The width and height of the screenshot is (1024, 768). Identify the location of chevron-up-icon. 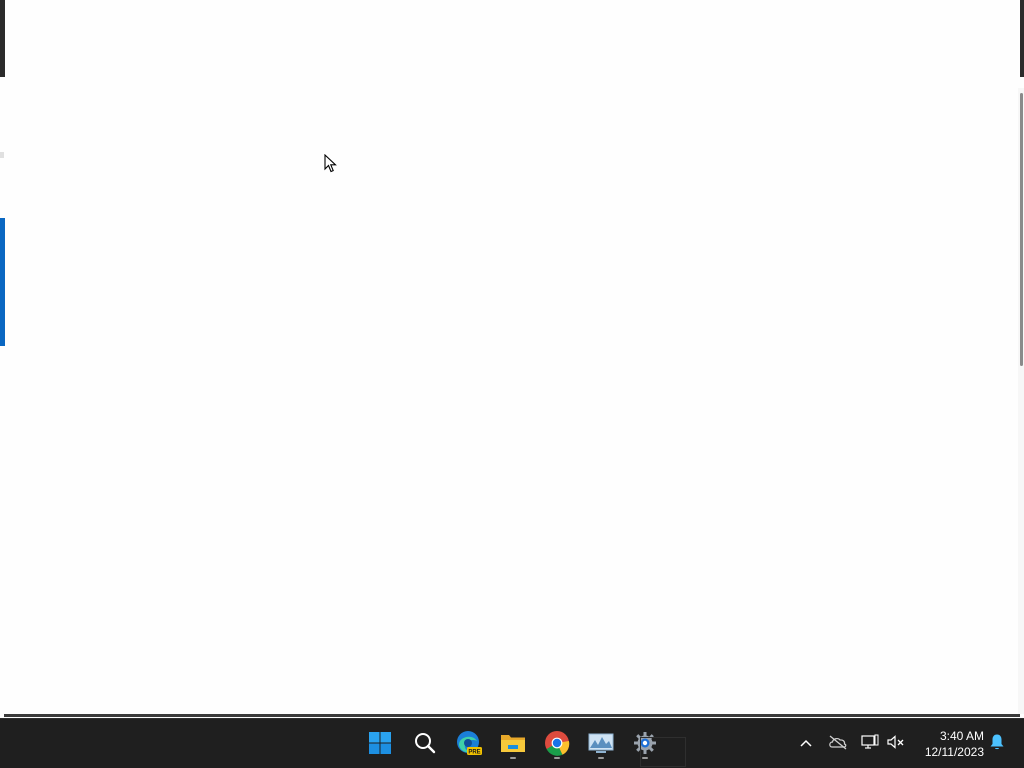
(806, 744).